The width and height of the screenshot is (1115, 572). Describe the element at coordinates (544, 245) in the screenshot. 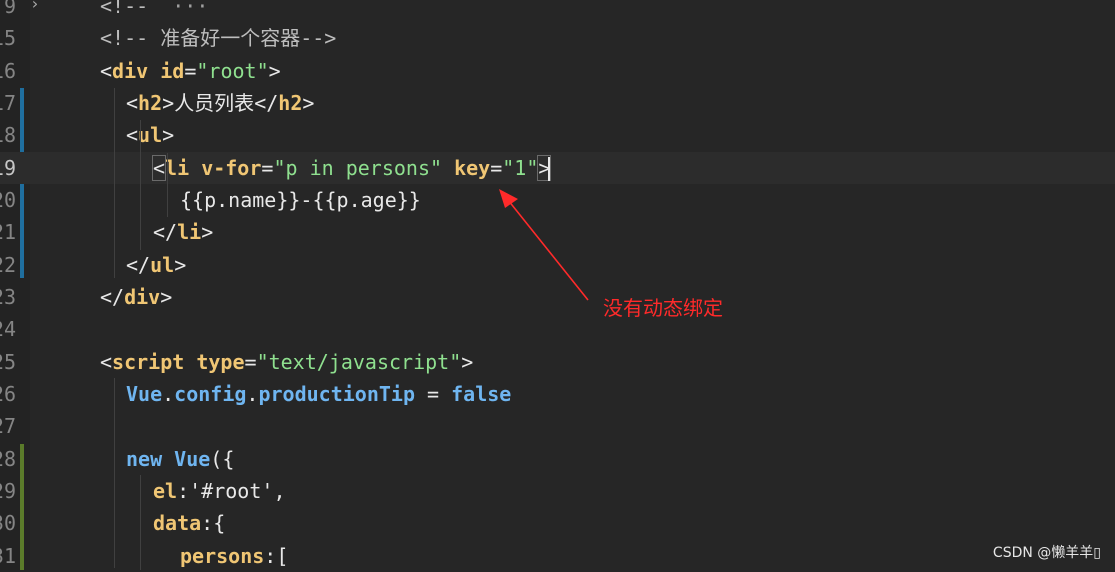

I see `annotation-arrow` at that location.